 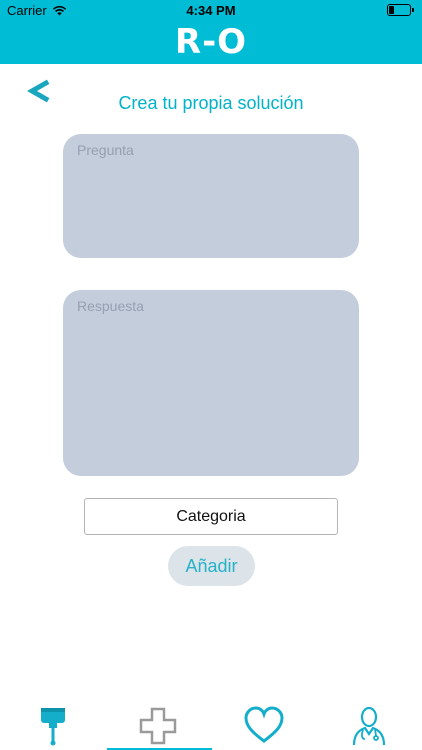 What do you see at coordinates (211, 516) in the screenshot?
I see `category-selector: Categoria` at bounding box center [211, 516].